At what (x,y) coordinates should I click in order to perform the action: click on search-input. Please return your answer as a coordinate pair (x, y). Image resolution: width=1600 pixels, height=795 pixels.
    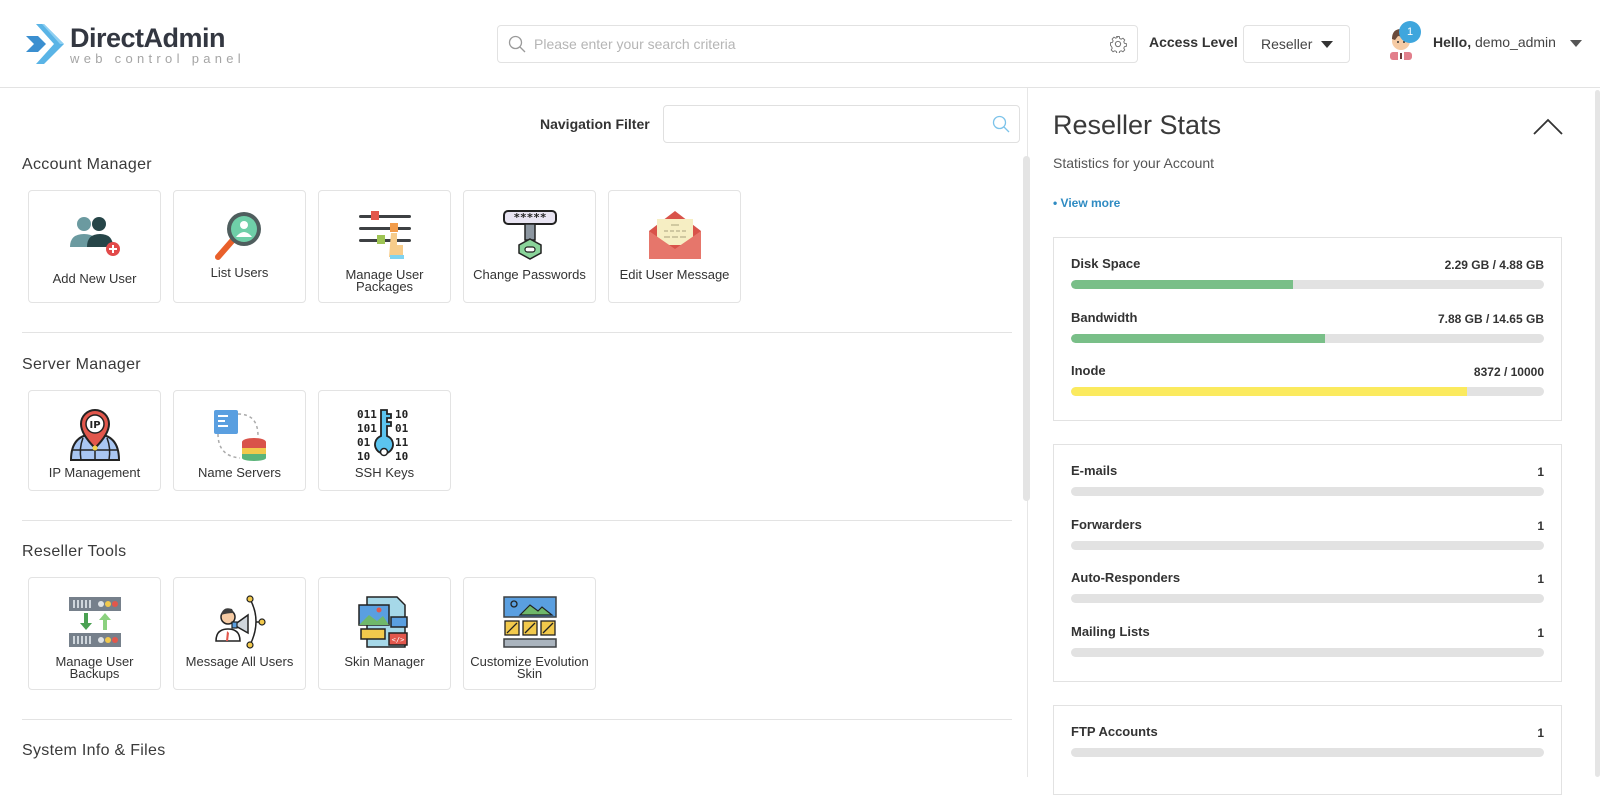
    Looking at the image, I should click on (821, 44).